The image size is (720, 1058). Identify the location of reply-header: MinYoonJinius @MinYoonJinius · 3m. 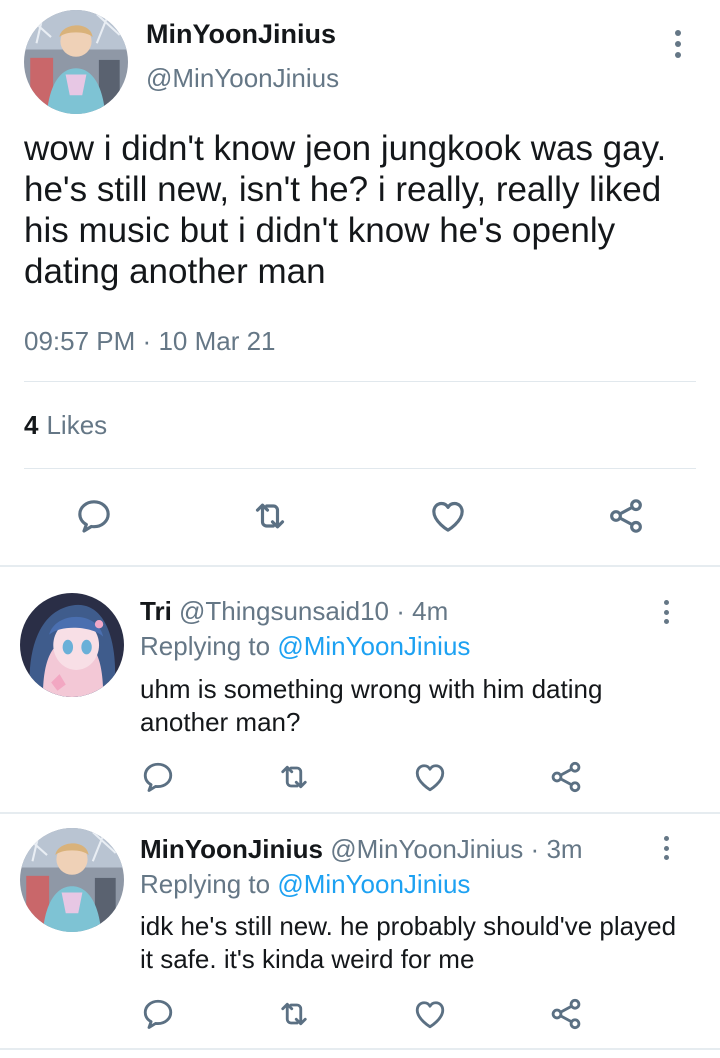
(361, 849).